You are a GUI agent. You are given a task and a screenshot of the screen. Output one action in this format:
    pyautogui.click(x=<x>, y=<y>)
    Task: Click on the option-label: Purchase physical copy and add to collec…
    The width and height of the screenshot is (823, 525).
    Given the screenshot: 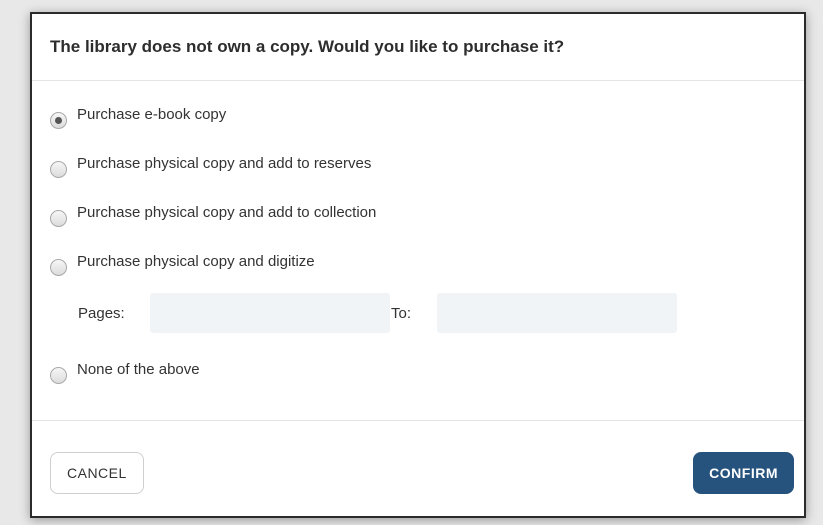 What is the action you would take?
    pyautogui.click(x=227, y=212)
    